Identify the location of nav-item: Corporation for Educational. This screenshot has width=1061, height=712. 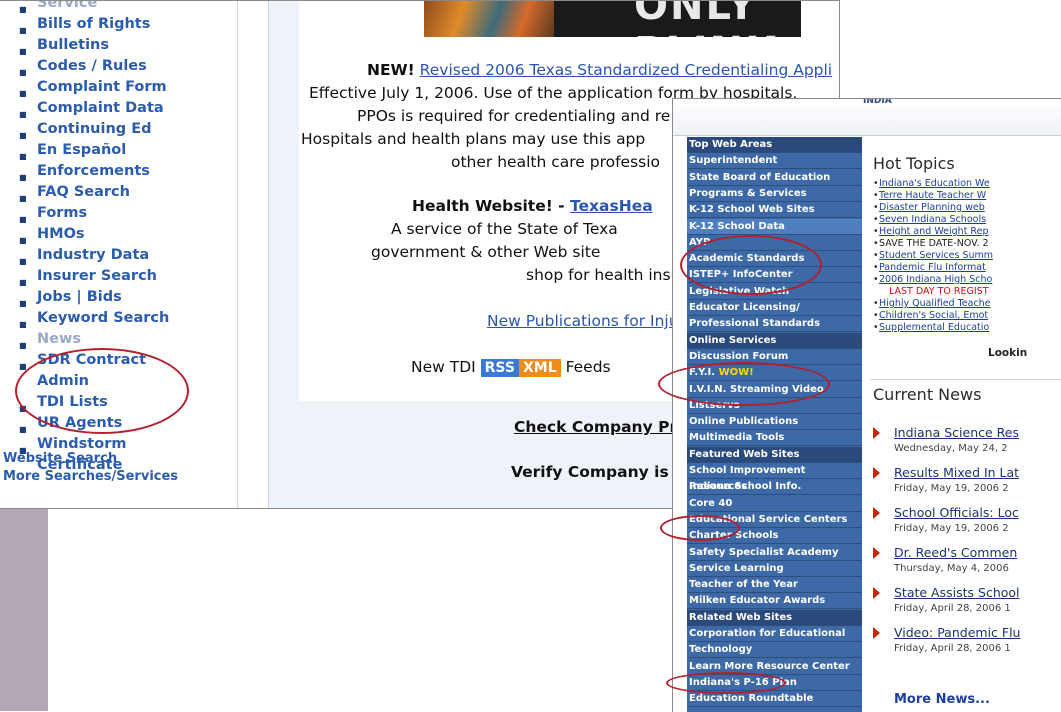
(774, 634).